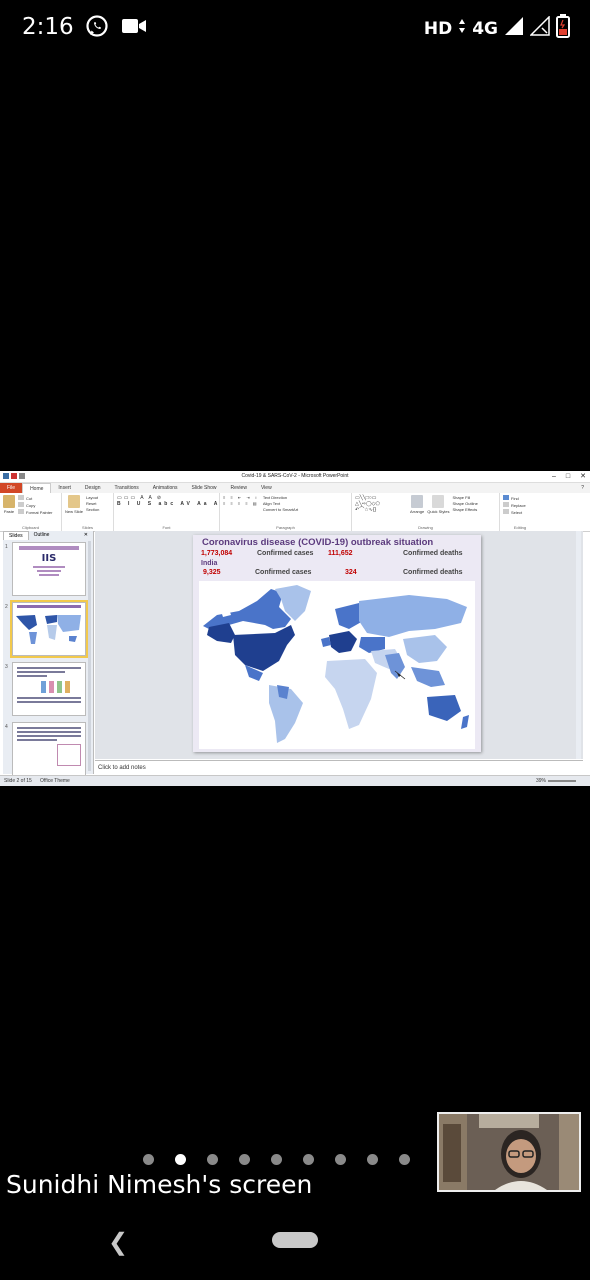 The height and width of the screenshot is (1280, 590). I want to click on paragraph-group-label: Paragraph, so click(285, 527).